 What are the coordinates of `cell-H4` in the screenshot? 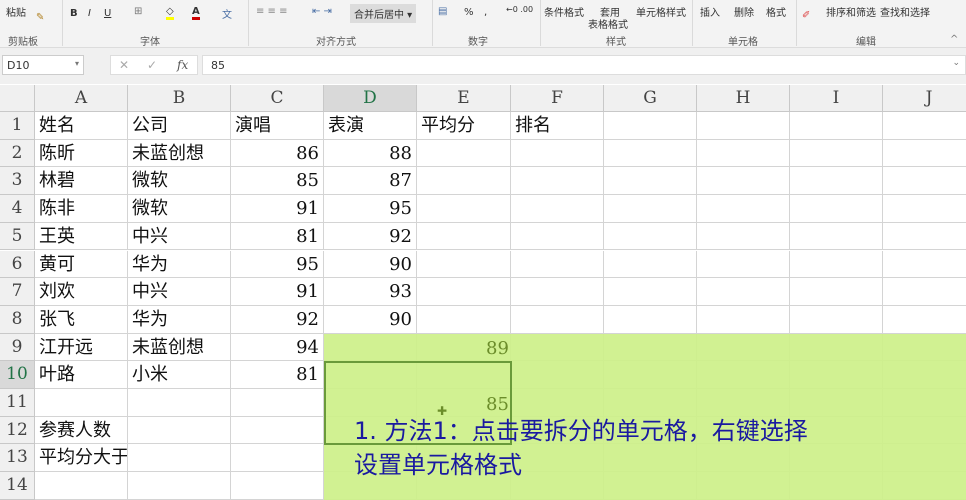 It's located at (743, 209).